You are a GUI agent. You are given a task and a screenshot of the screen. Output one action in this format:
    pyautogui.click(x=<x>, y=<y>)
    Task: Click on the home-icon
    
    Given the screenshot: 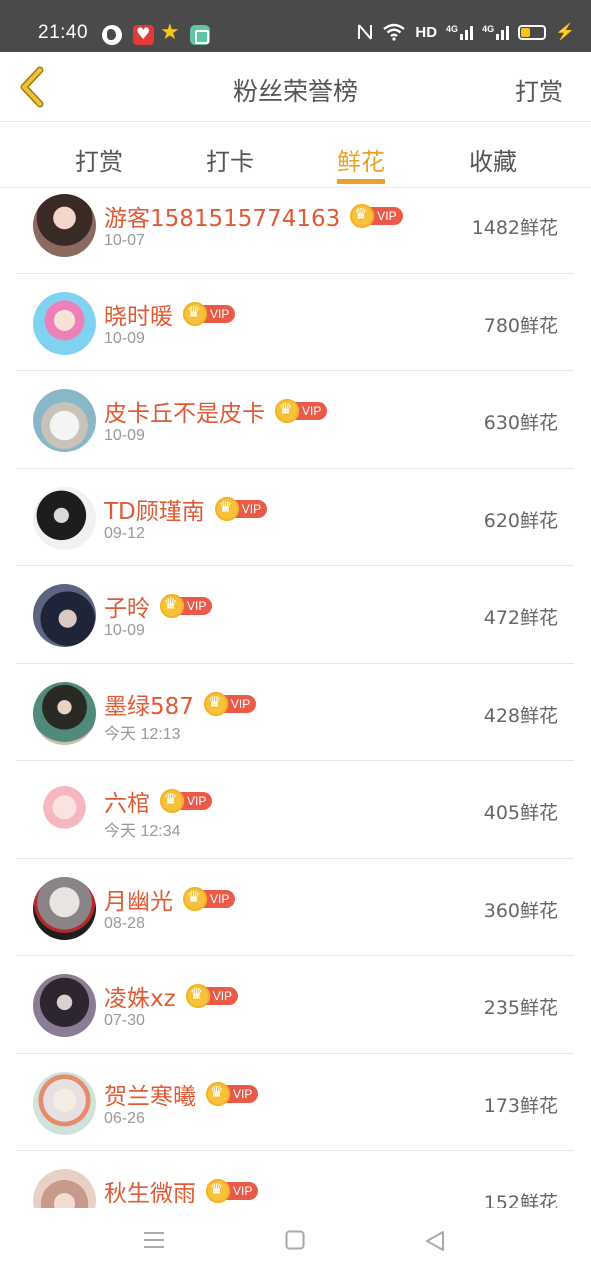 What is the action you would take?
    pyautogui.click(x=295, y=1240)
    